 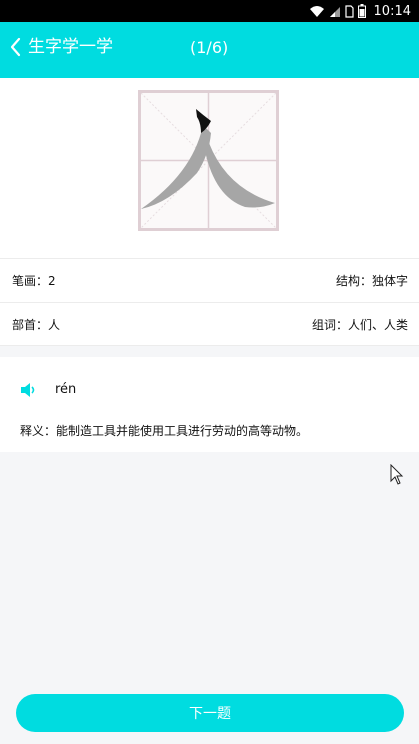 I want to click on footer: 下一题, so click(x=209, y=717).